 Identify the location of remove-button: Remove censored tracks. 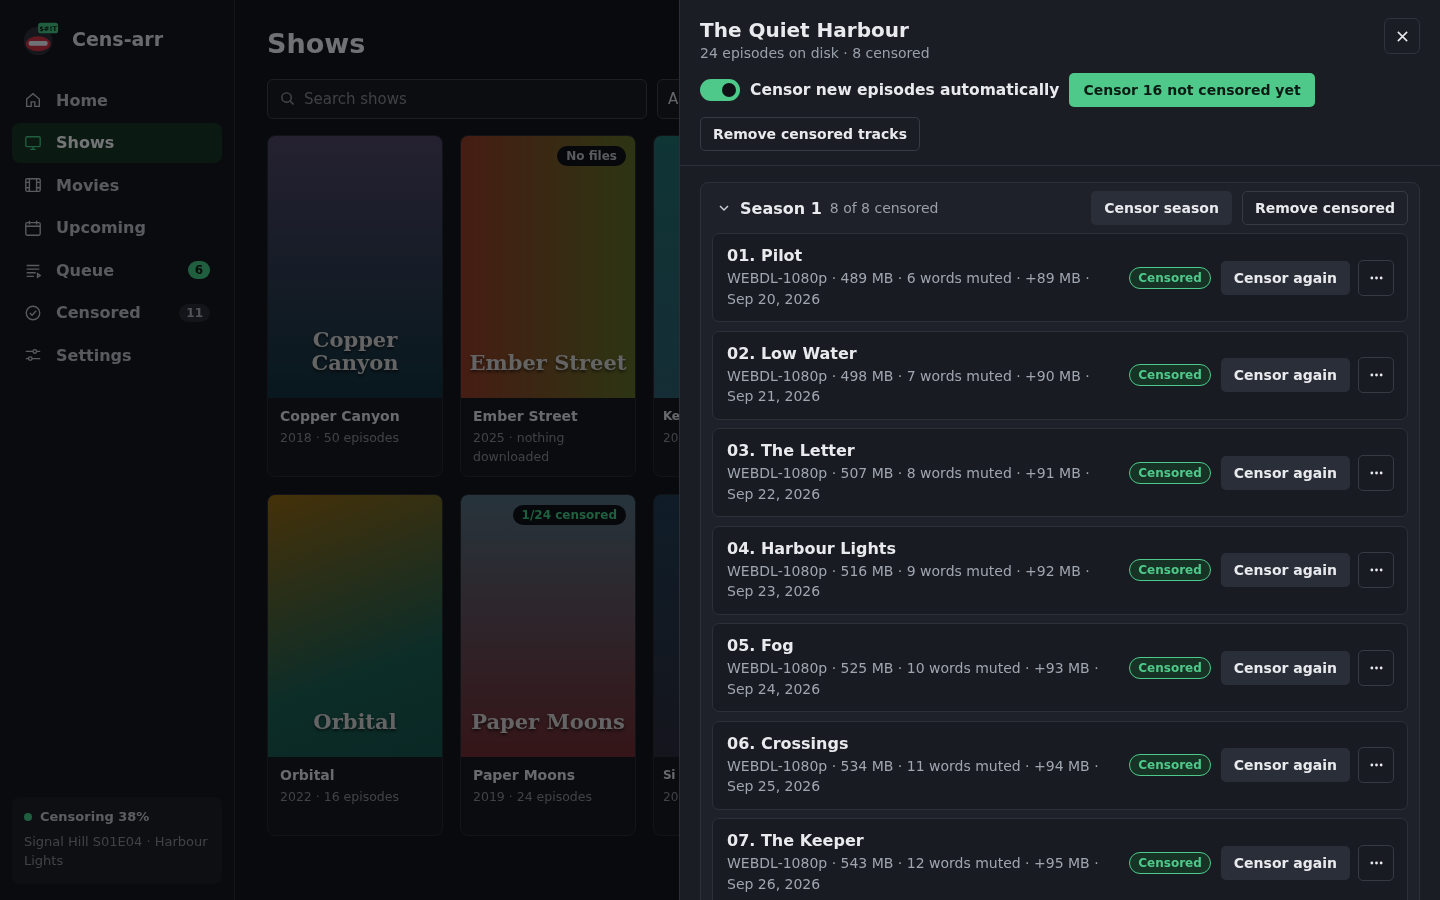
(810, 134).